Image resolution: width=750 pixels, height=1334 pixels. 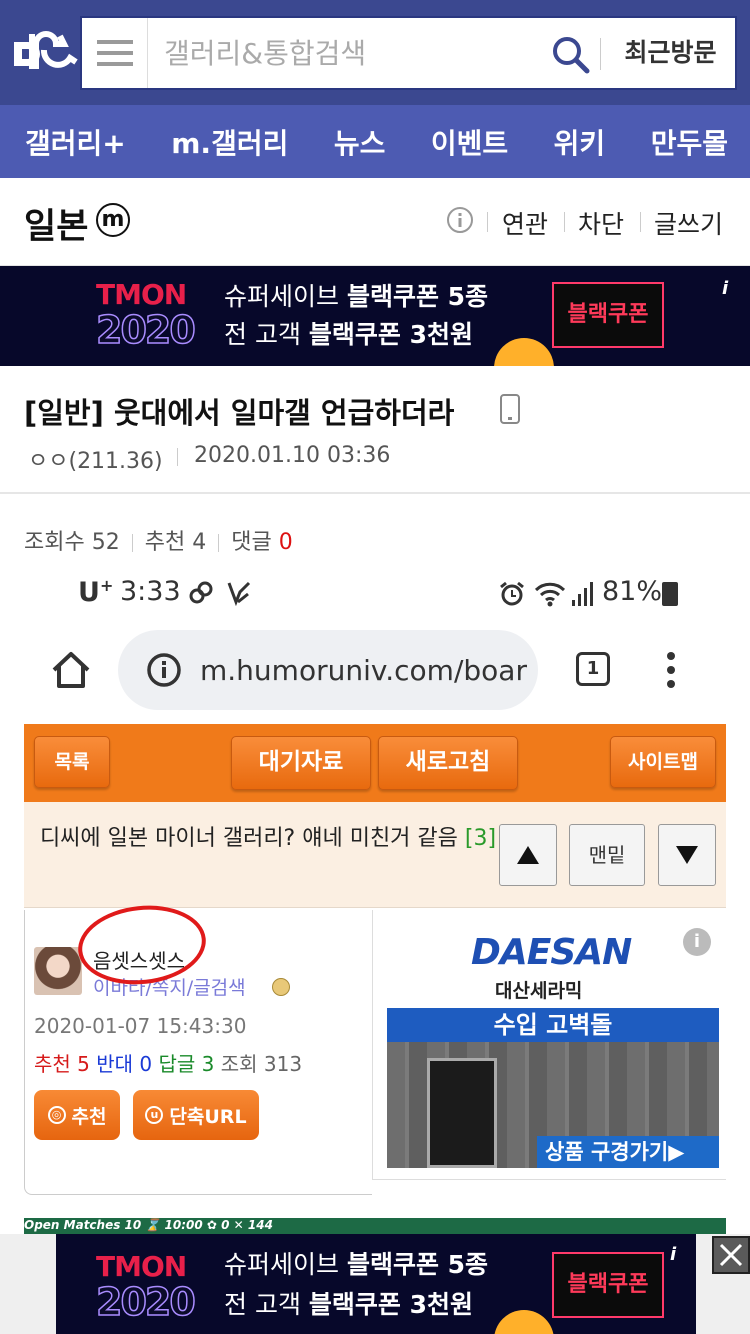 I want to click on carrier-label: U+, so click(x=96, y=592).